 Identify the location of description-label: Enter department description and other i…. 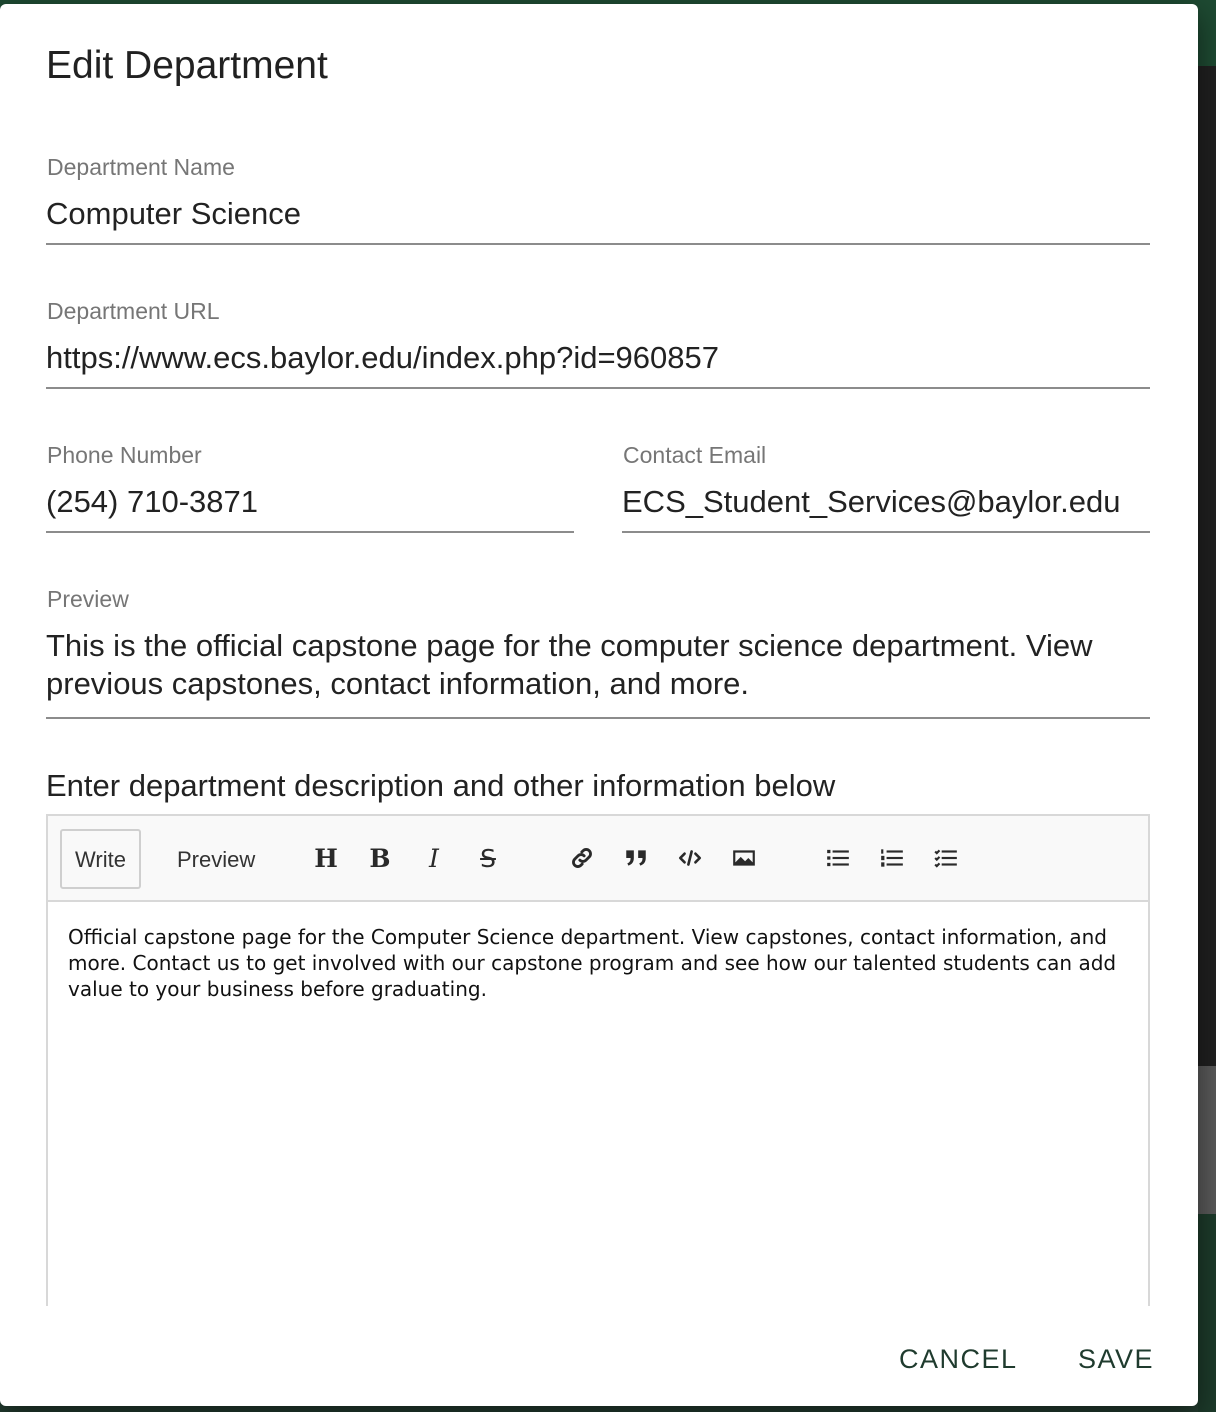
(441, 785).